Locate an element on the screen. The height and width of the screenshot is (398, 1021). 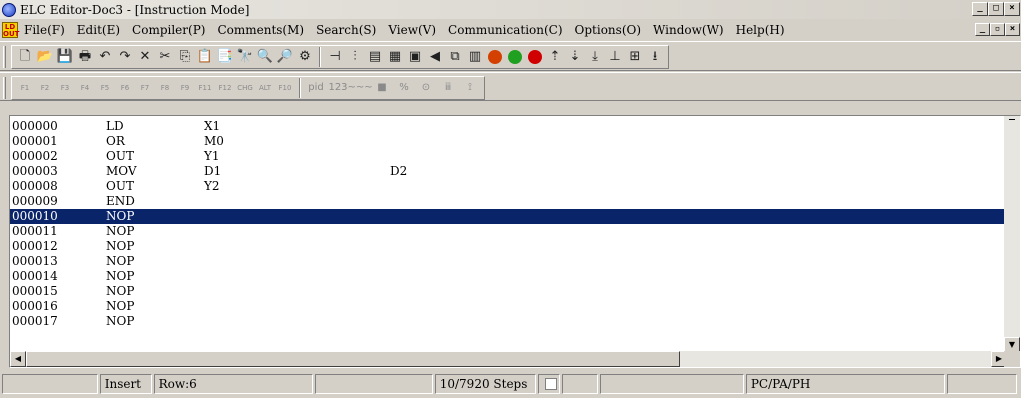
toolbar2-extra-0-icon: pid is located at coordinates (316, 88).